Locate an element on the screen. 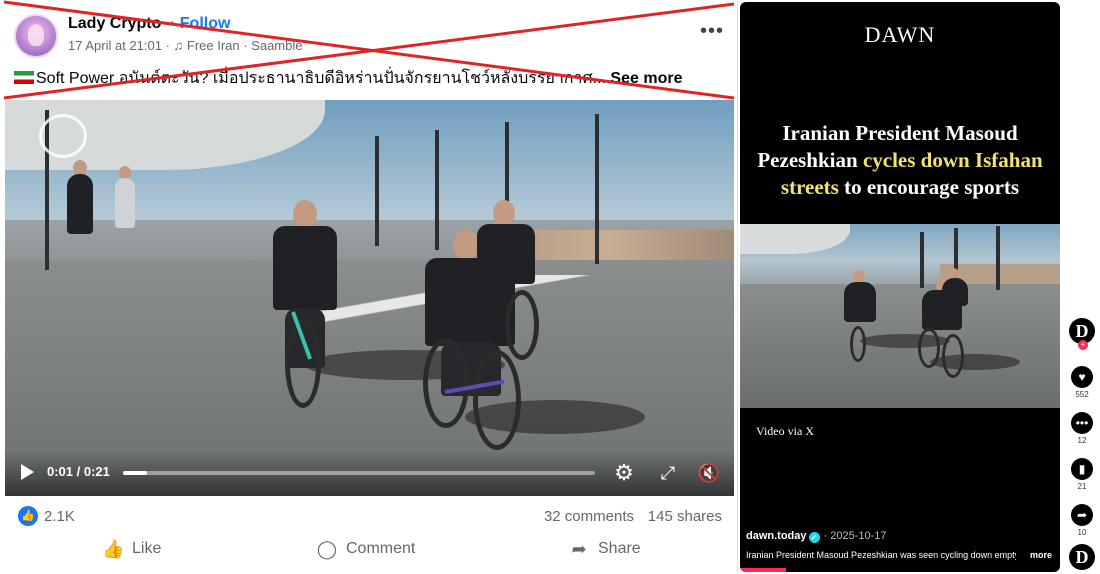  thumbs-up-icon: 👍 is located at coordinates (113, 549).